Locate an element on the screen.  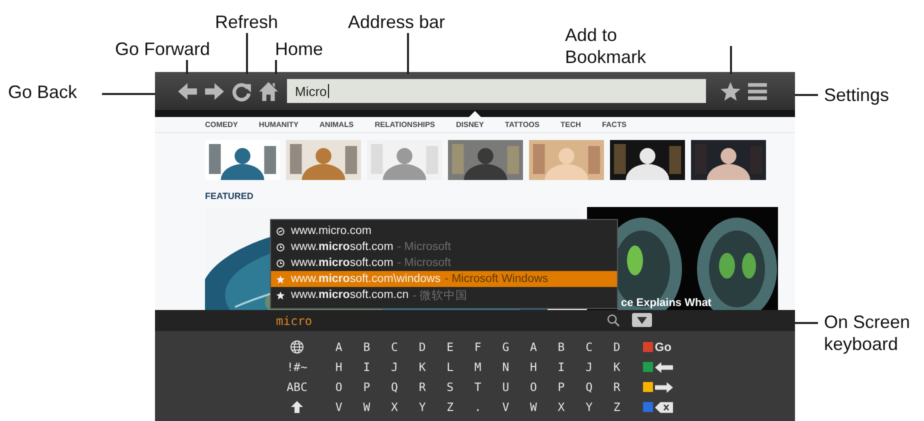
link-icon is located at coordinates (280, 231).